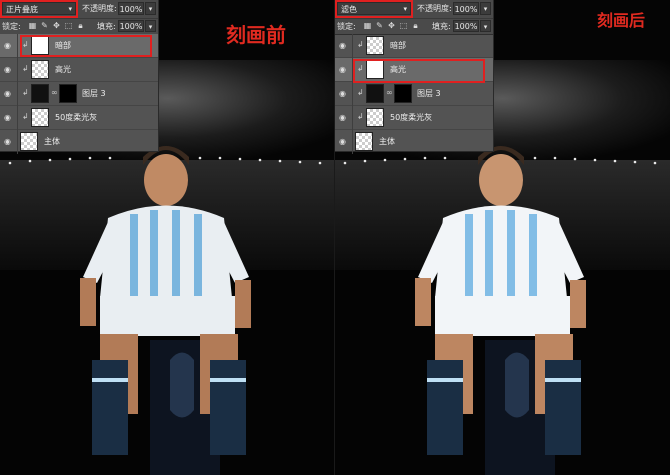  I want to click on layer-row: ◉ ↲ 暗部, so click(414, 46).